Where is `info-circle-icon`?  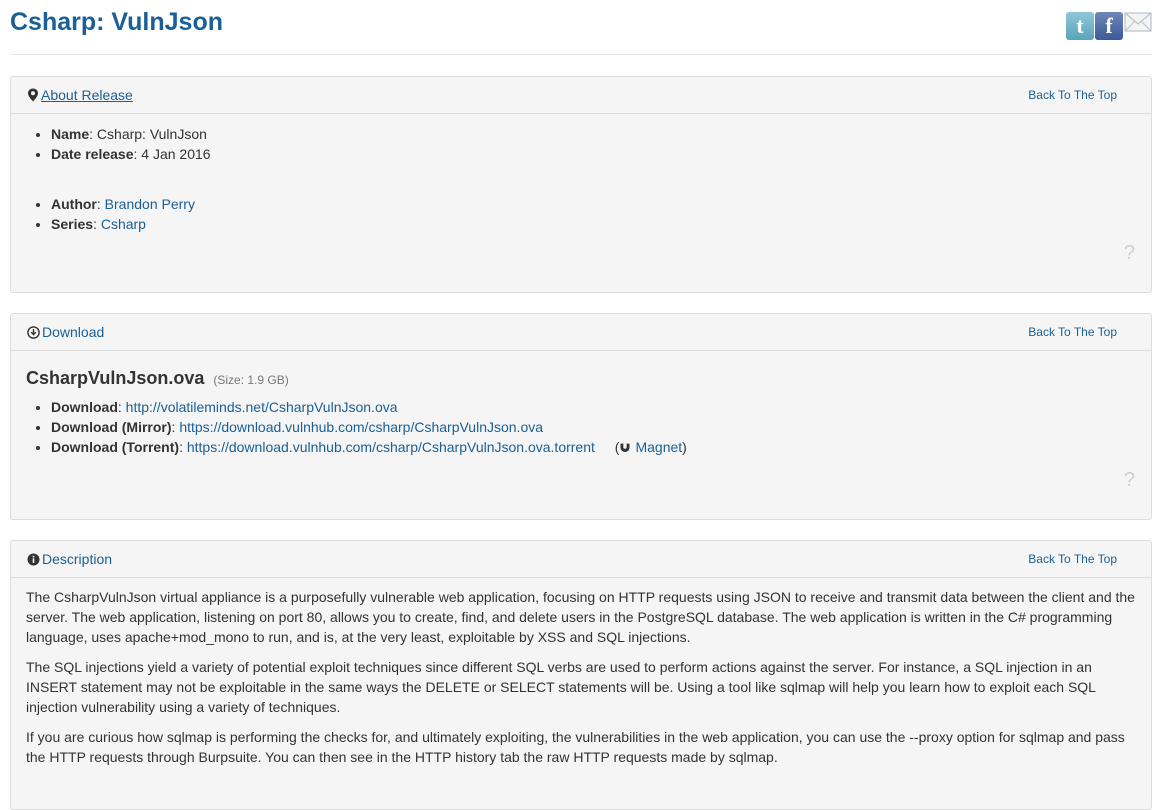 info-circle-icon is located at coordinates (33, 559).